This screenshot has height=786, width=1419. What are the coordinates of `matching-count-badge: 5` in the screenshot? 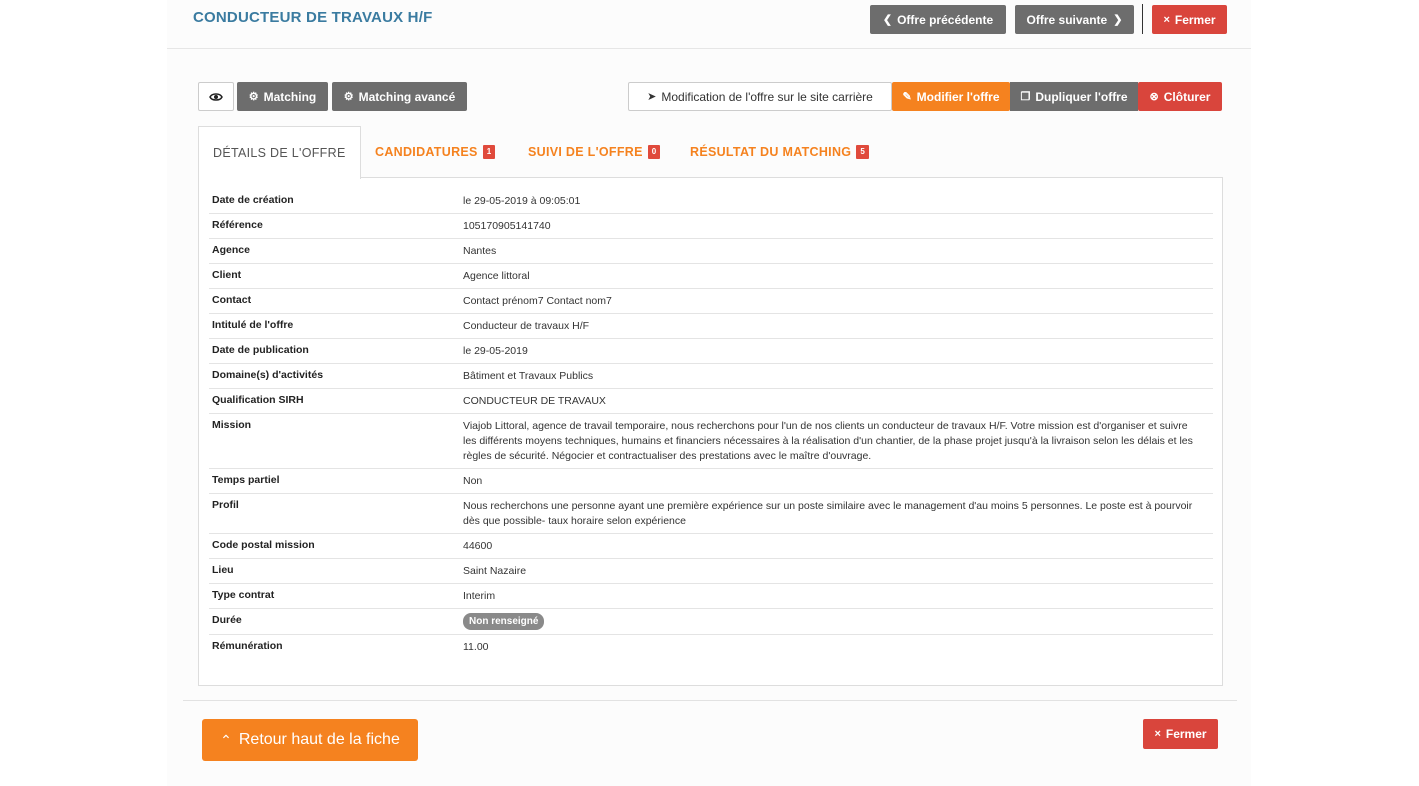 It's located at (863, 152).